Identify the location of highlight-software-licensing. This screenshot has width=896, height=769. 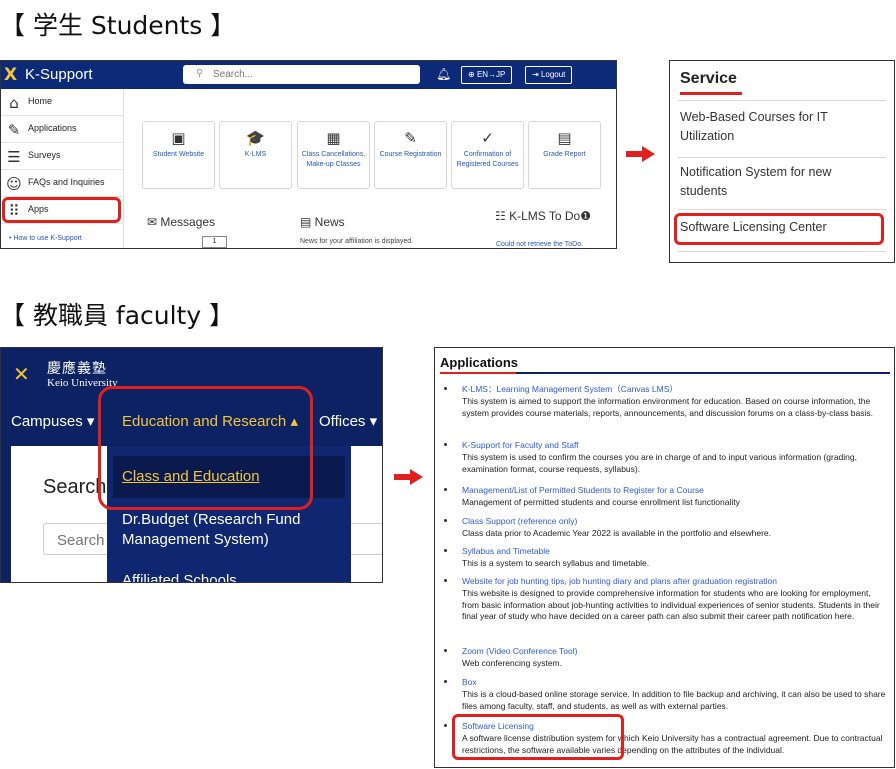
(538, 737).